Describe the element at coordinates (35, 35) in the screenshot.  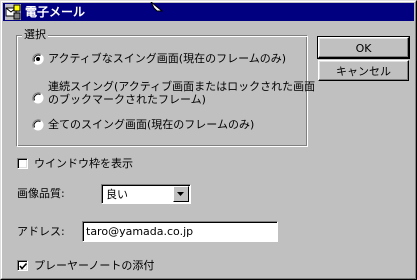
I see `selection-group-label: 選択` at that location.